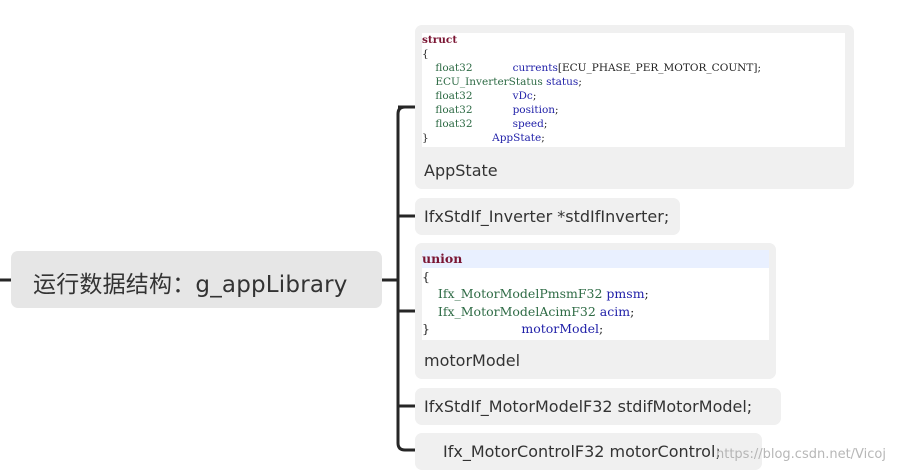 The image size is (903, 474). Describe the element at coordinates (535, 68) in the screenshot. I see `code-token: currents` at that location.